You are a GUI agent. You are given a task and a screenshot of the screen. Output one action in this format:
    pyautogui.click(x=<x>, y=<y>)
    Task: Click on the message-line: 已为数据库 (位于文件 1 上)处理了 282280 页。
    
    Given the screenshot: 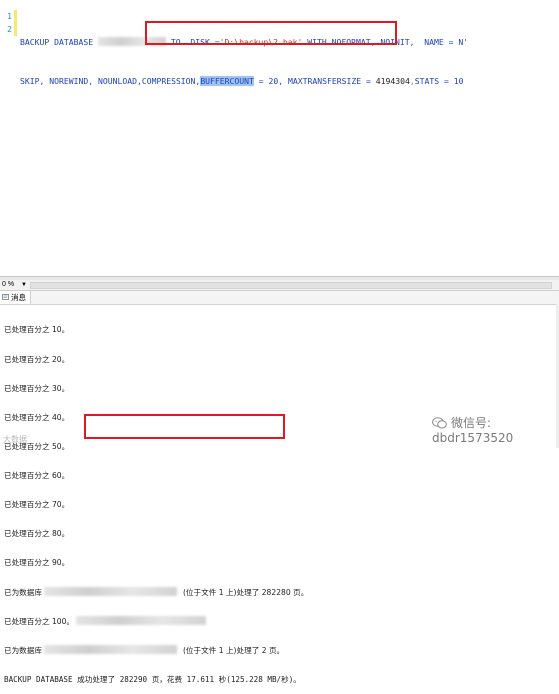 What is the action you would take?
    pyautogui.click(x=156, y=592)
    